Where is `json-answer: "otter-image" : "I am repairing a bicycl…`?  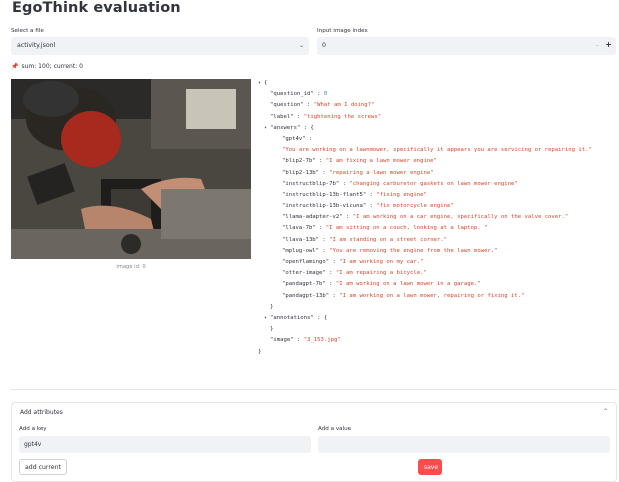
json-answer: "otter-image" : "I am repairing a bicycl… is located at coordinates (354, 273).